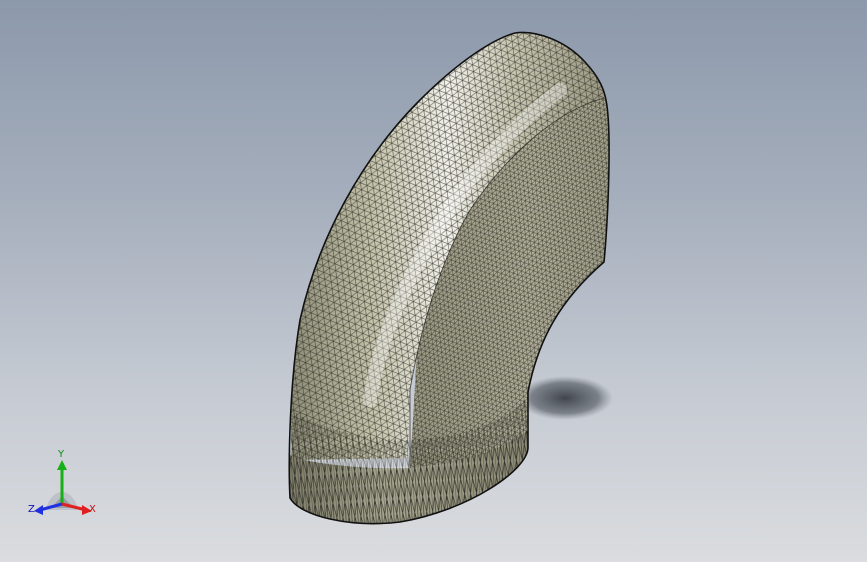  Describe the element at coordinates (92, 509) in the screenshot. I see `x-axis-label: X` at that location.